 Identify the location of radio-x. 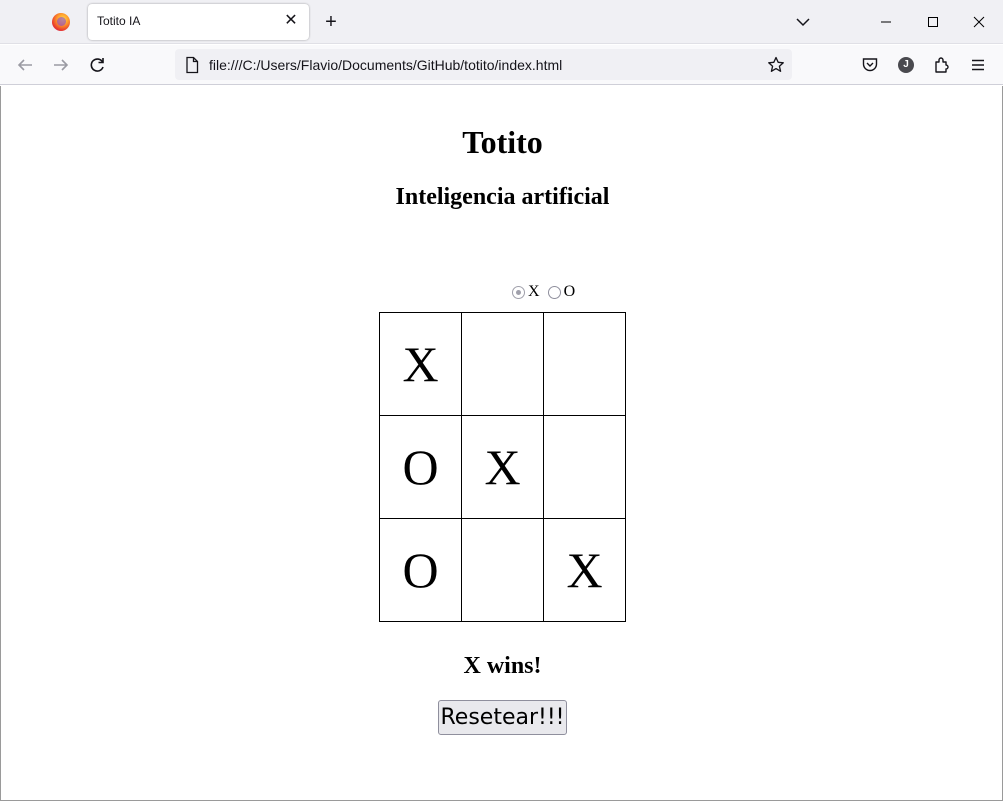
(518, 292).